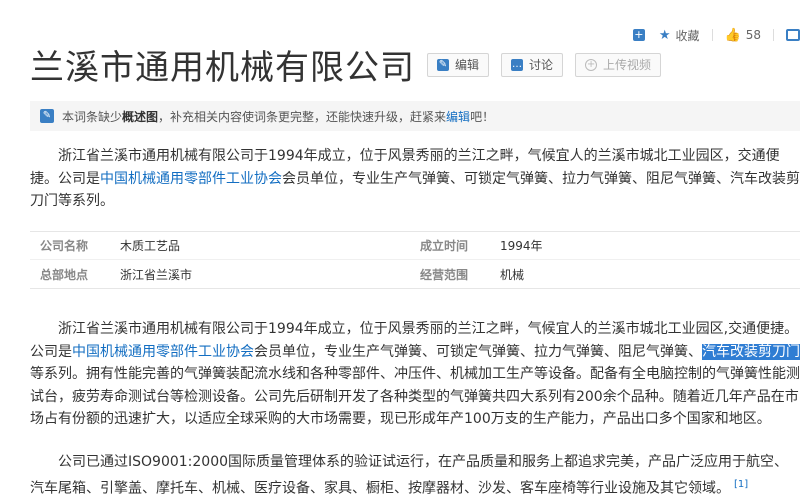 The image size is (800, 502). I want to click on notice-edit-link: 编辑, so click(458, 116).